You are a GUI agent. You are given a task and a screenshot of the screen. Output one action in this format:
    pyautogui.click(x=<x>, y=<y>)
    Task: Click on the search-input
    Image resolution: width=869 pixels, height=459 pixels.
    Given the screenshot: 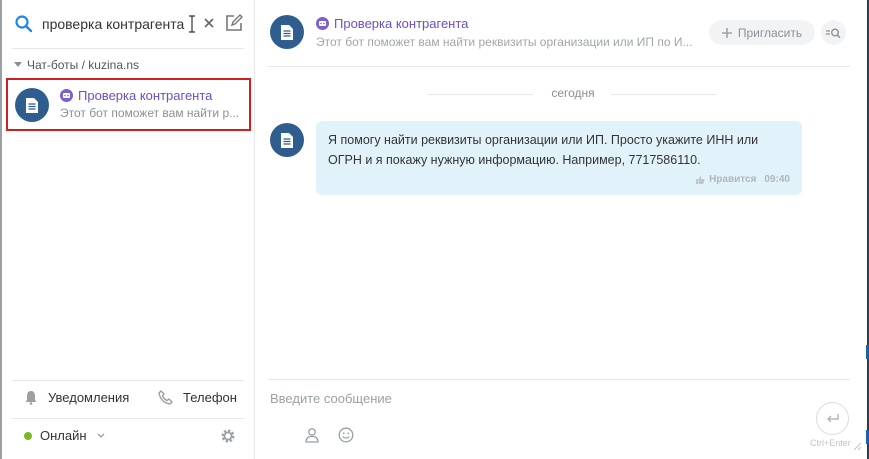 What is the action you would take?
    pyautogui.click(x=117, y=24)
    